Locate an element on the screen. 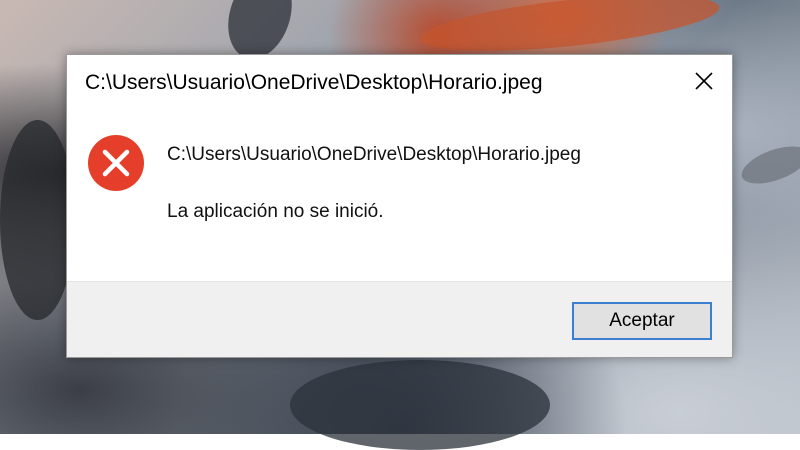  error-message: La aplicación no se inició. is located at coordinates (275, 211).